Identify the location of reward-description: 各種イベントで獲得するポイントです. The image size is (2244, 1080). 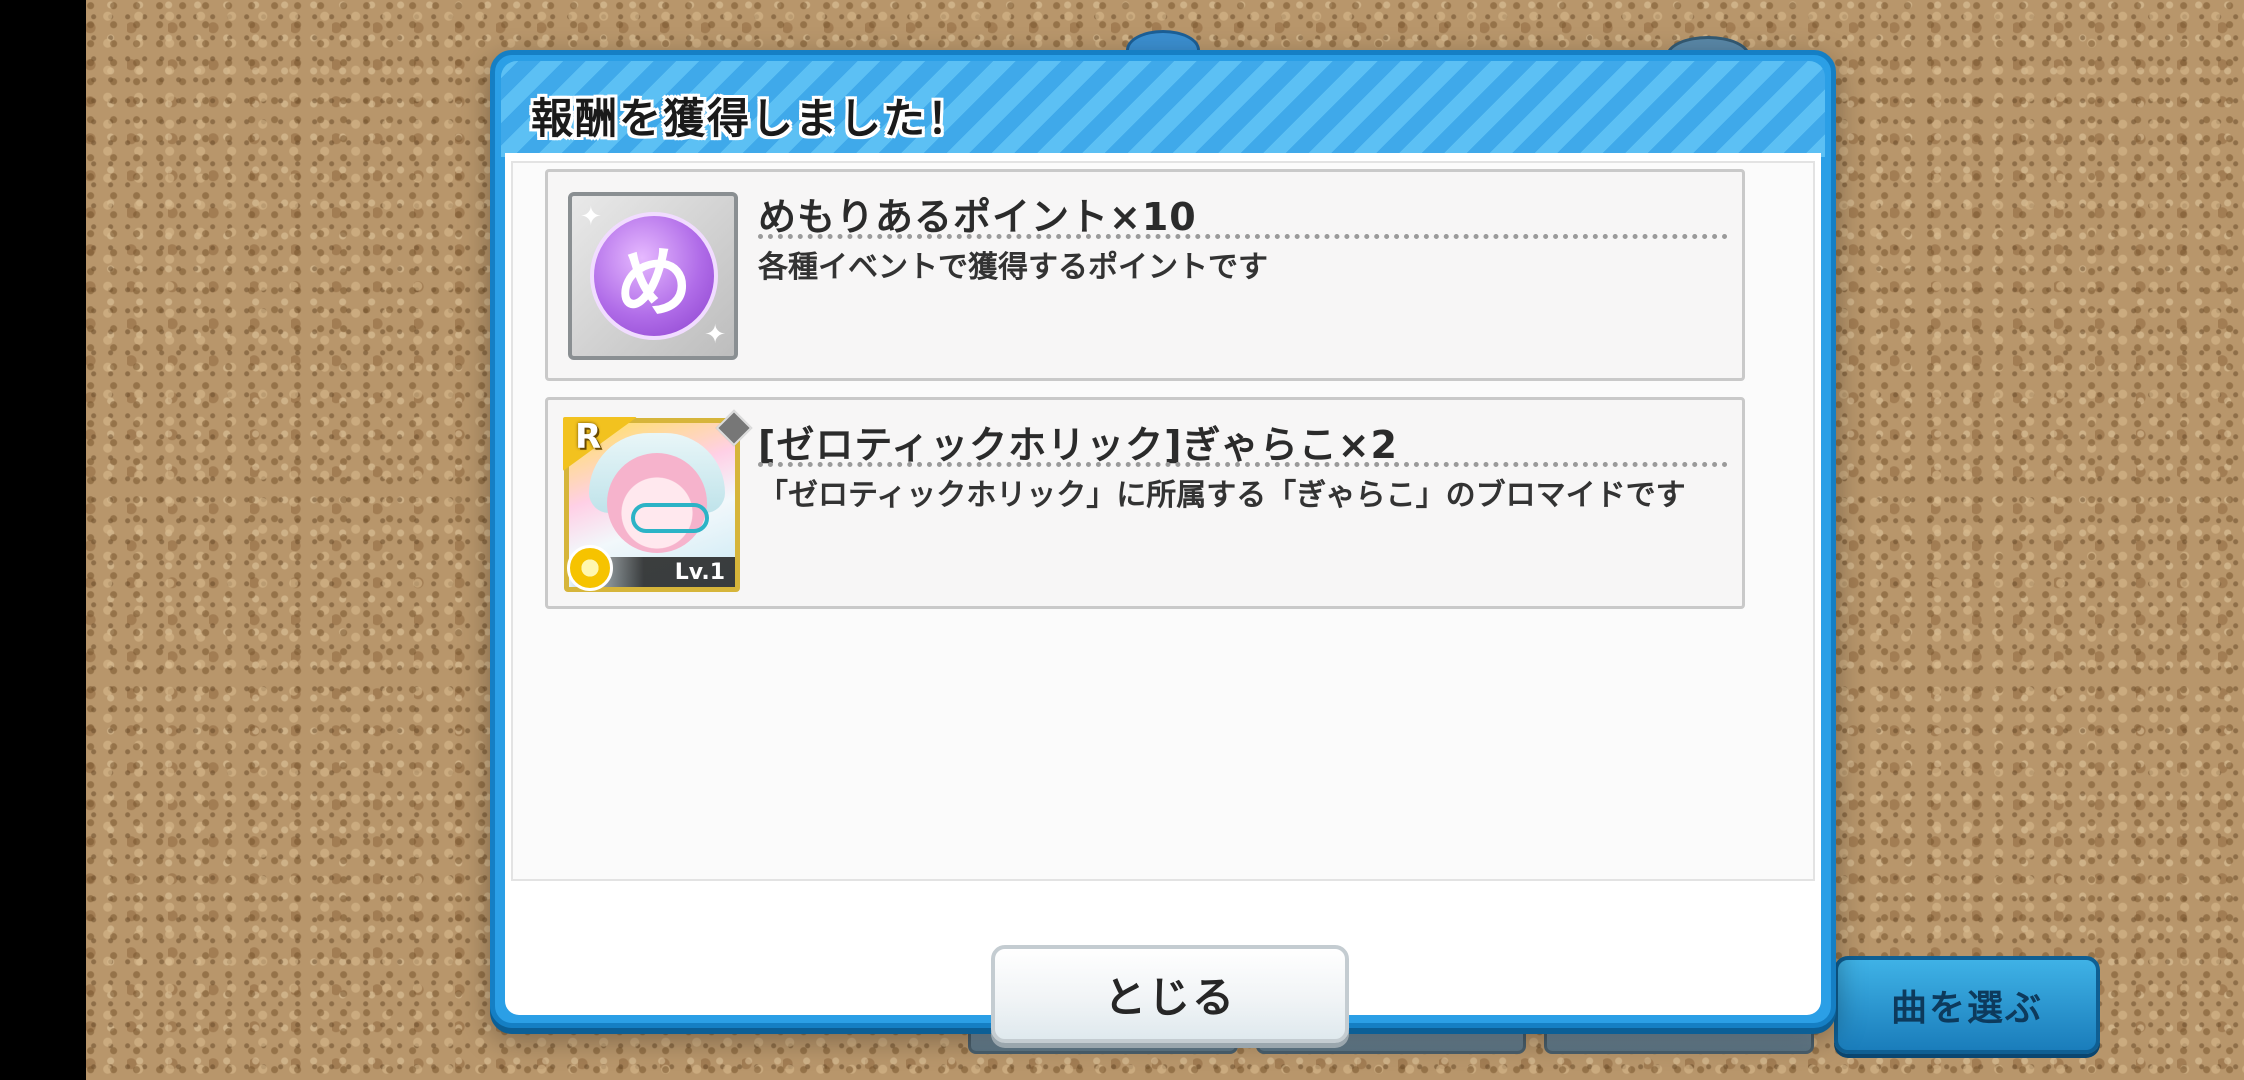
(1013, 267).